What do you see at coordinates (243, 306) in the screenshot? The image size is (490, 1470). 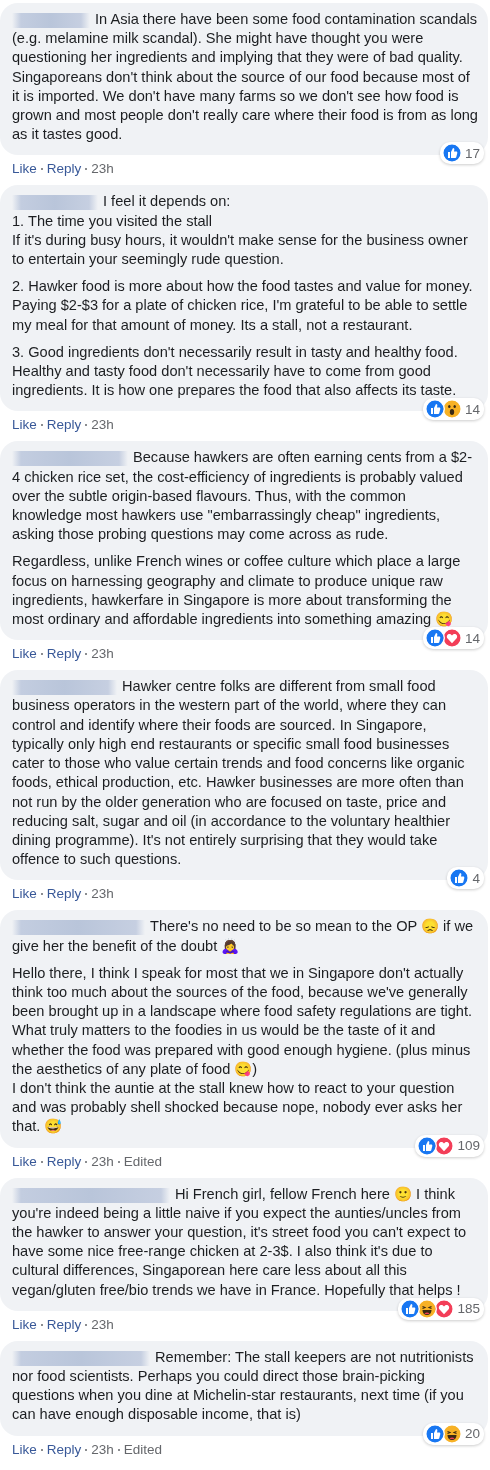 I see `comment-text: 2. Hawker food is more about how the food tastes and value for money. Paying $2-$3 for a plate of chicken rice, I'm grateful to be able to settle my meal for that amount of money. Its a stall, not a restaurant.` at bounding box center [243, 306].